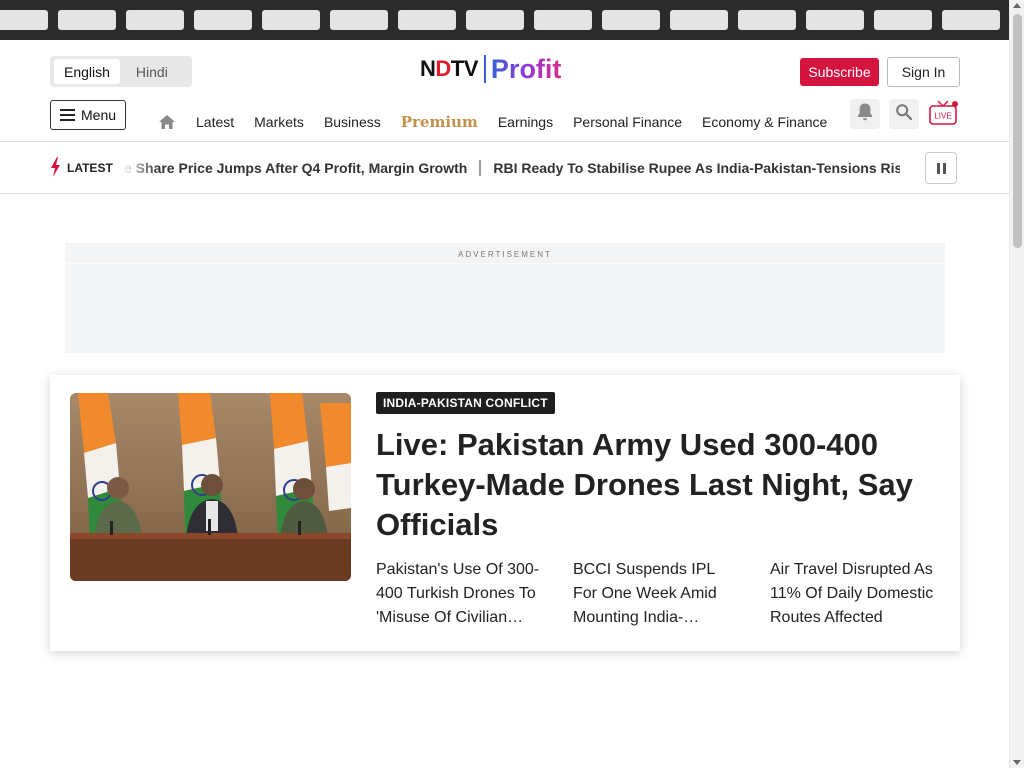  Describe the element at coordinates (480, 168) in the screenshot. I see `ticker-separator` at that location.